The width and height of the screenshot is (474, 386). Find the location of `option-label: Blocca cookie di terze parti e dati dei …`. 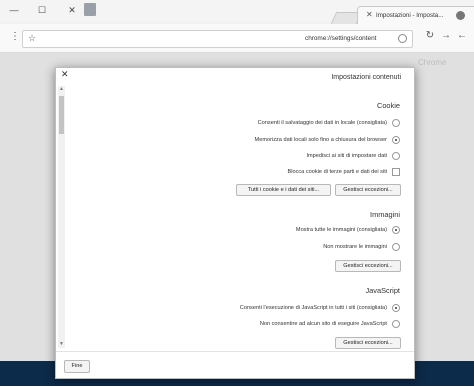

option-label: Blocca cookie di terze parti e dati dei … is located at coordinates (337, 172).